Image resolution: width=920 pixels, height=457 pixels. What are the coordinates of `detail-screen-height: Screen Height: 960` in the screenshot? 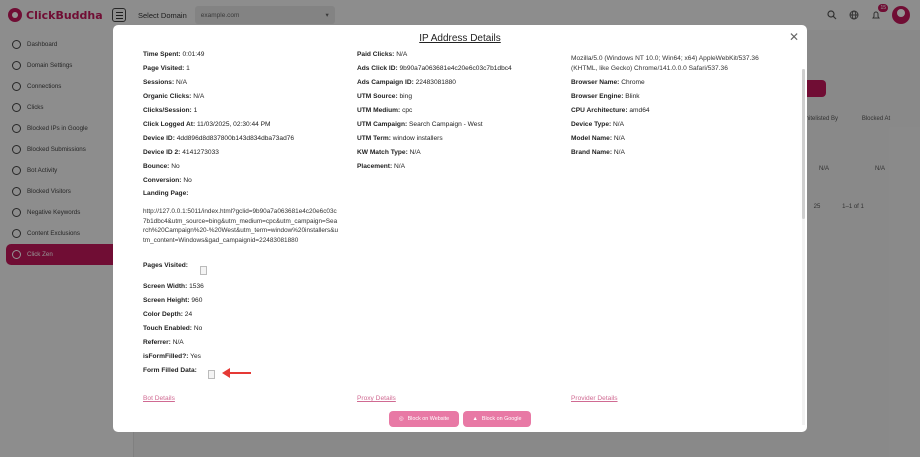 It's located at (173, 300).